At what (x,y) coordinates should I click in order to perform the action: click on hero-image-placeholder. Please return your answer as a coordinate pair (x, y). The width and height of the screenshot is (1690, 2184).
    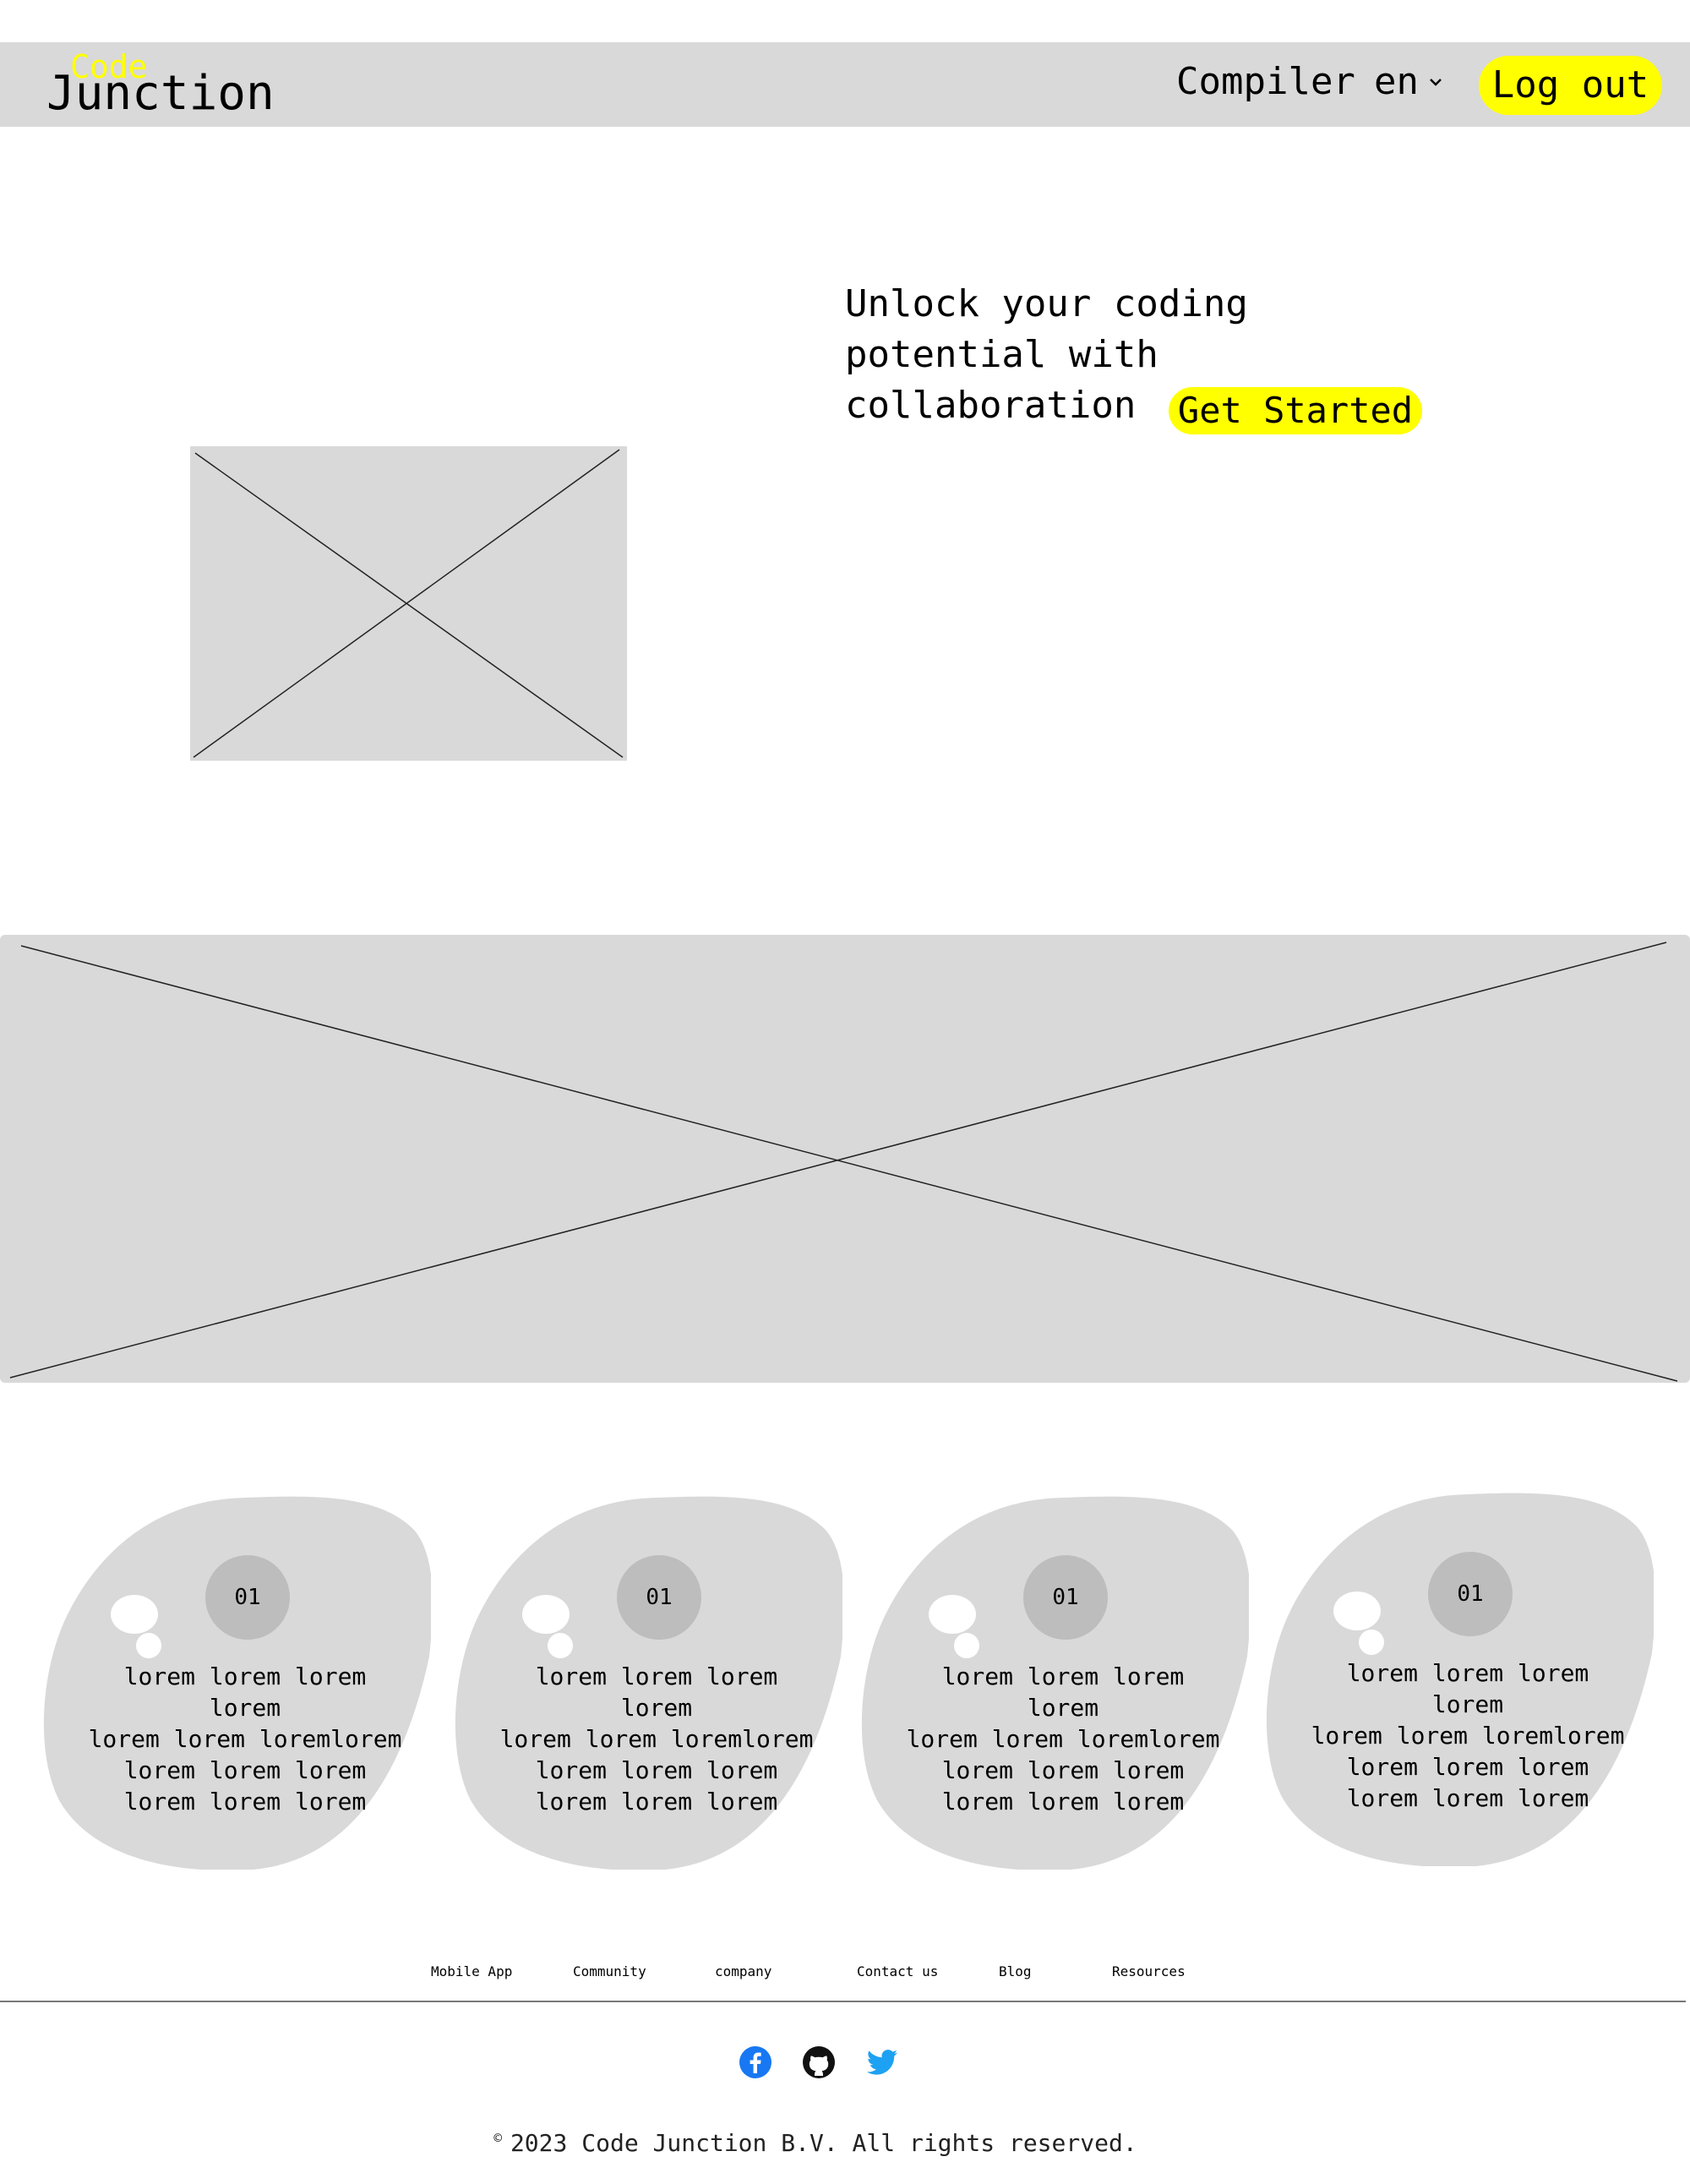
    Looking at the image, I should click on (408, 603).